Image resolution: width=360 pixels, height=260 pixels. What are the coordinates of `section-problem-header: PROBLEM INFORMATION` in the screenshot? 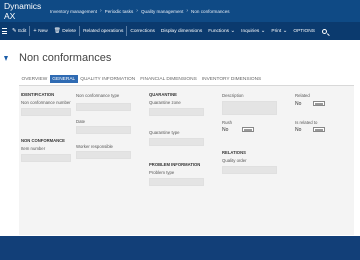 It's located at (175, 164).